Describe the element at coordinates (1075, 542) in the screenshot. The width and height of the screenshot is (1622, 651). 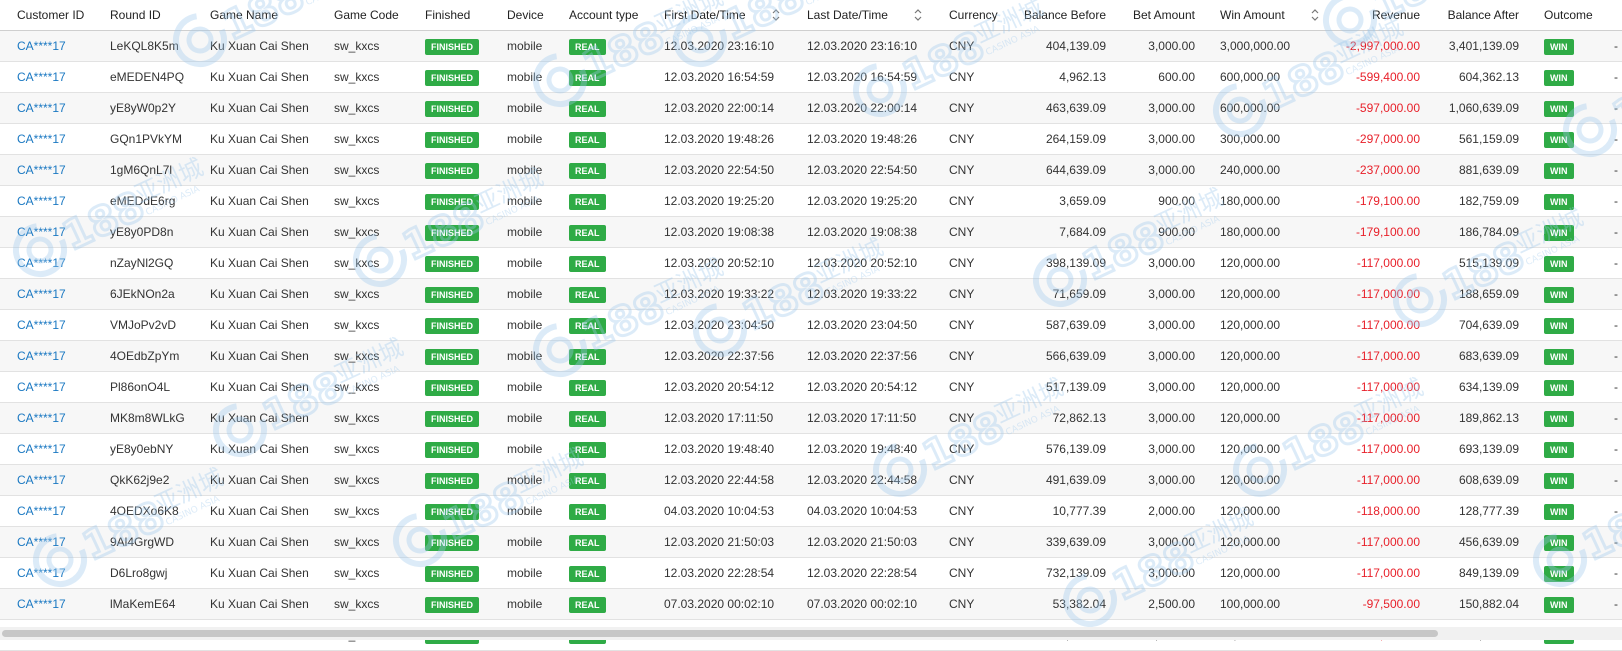
I see `cell-before: 339,639.09` at that location.